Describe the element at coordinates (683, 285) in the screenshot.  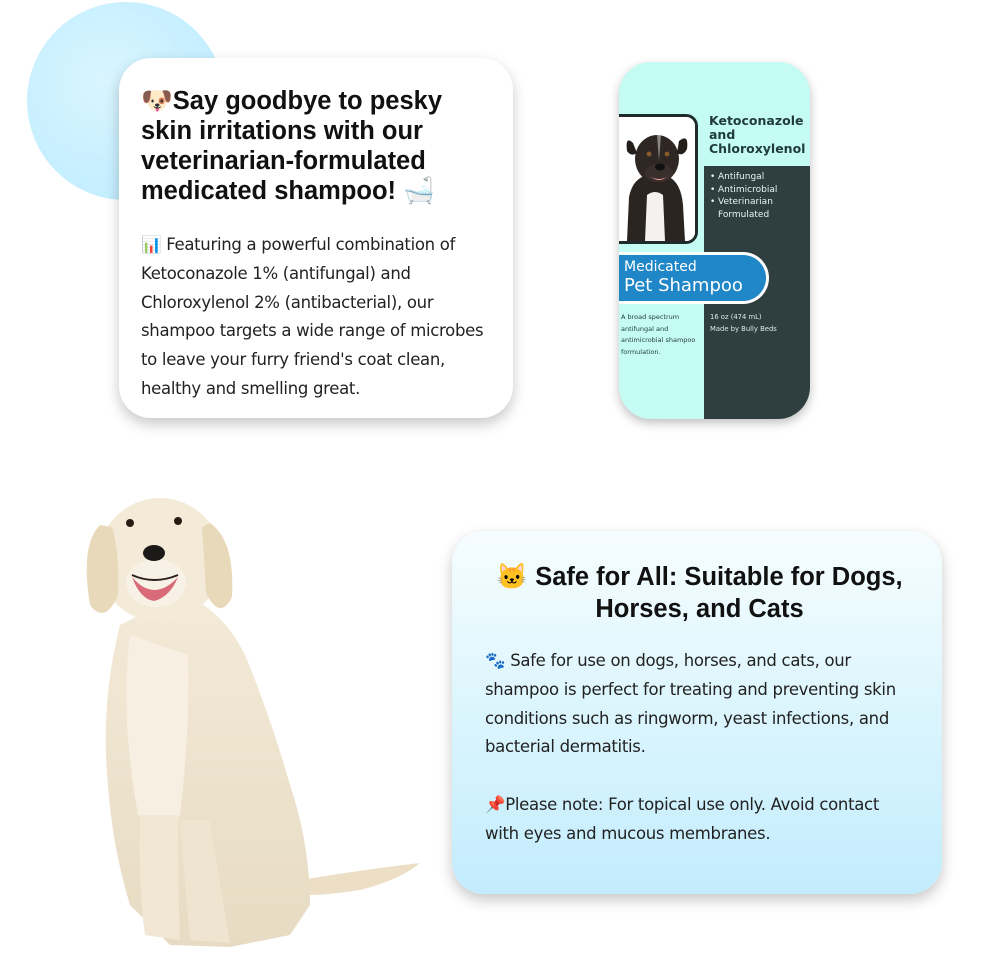
I see `bottle-label-line2: Pet Shampoo` at that location.